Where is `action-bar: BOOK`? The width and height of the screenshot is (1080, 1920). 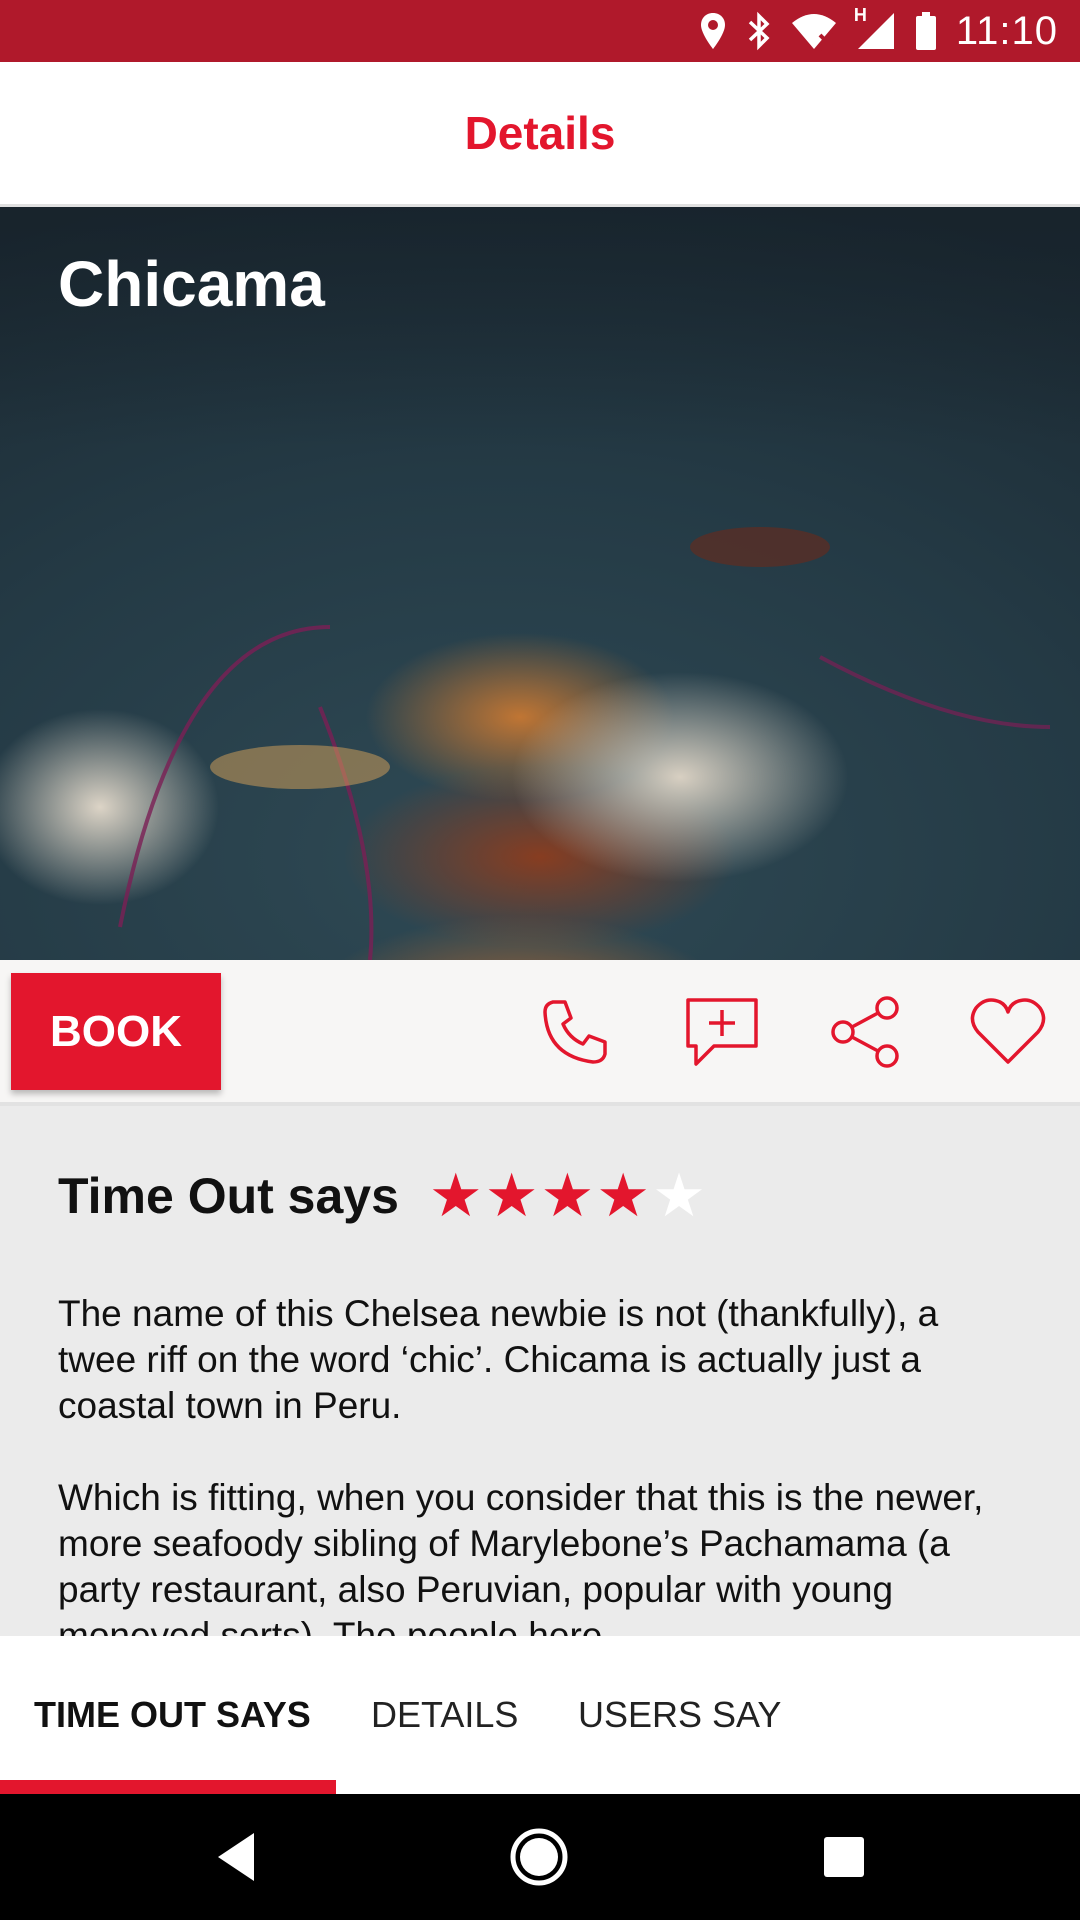
action-bar: BOOK is located at coordinates (540, 1033).